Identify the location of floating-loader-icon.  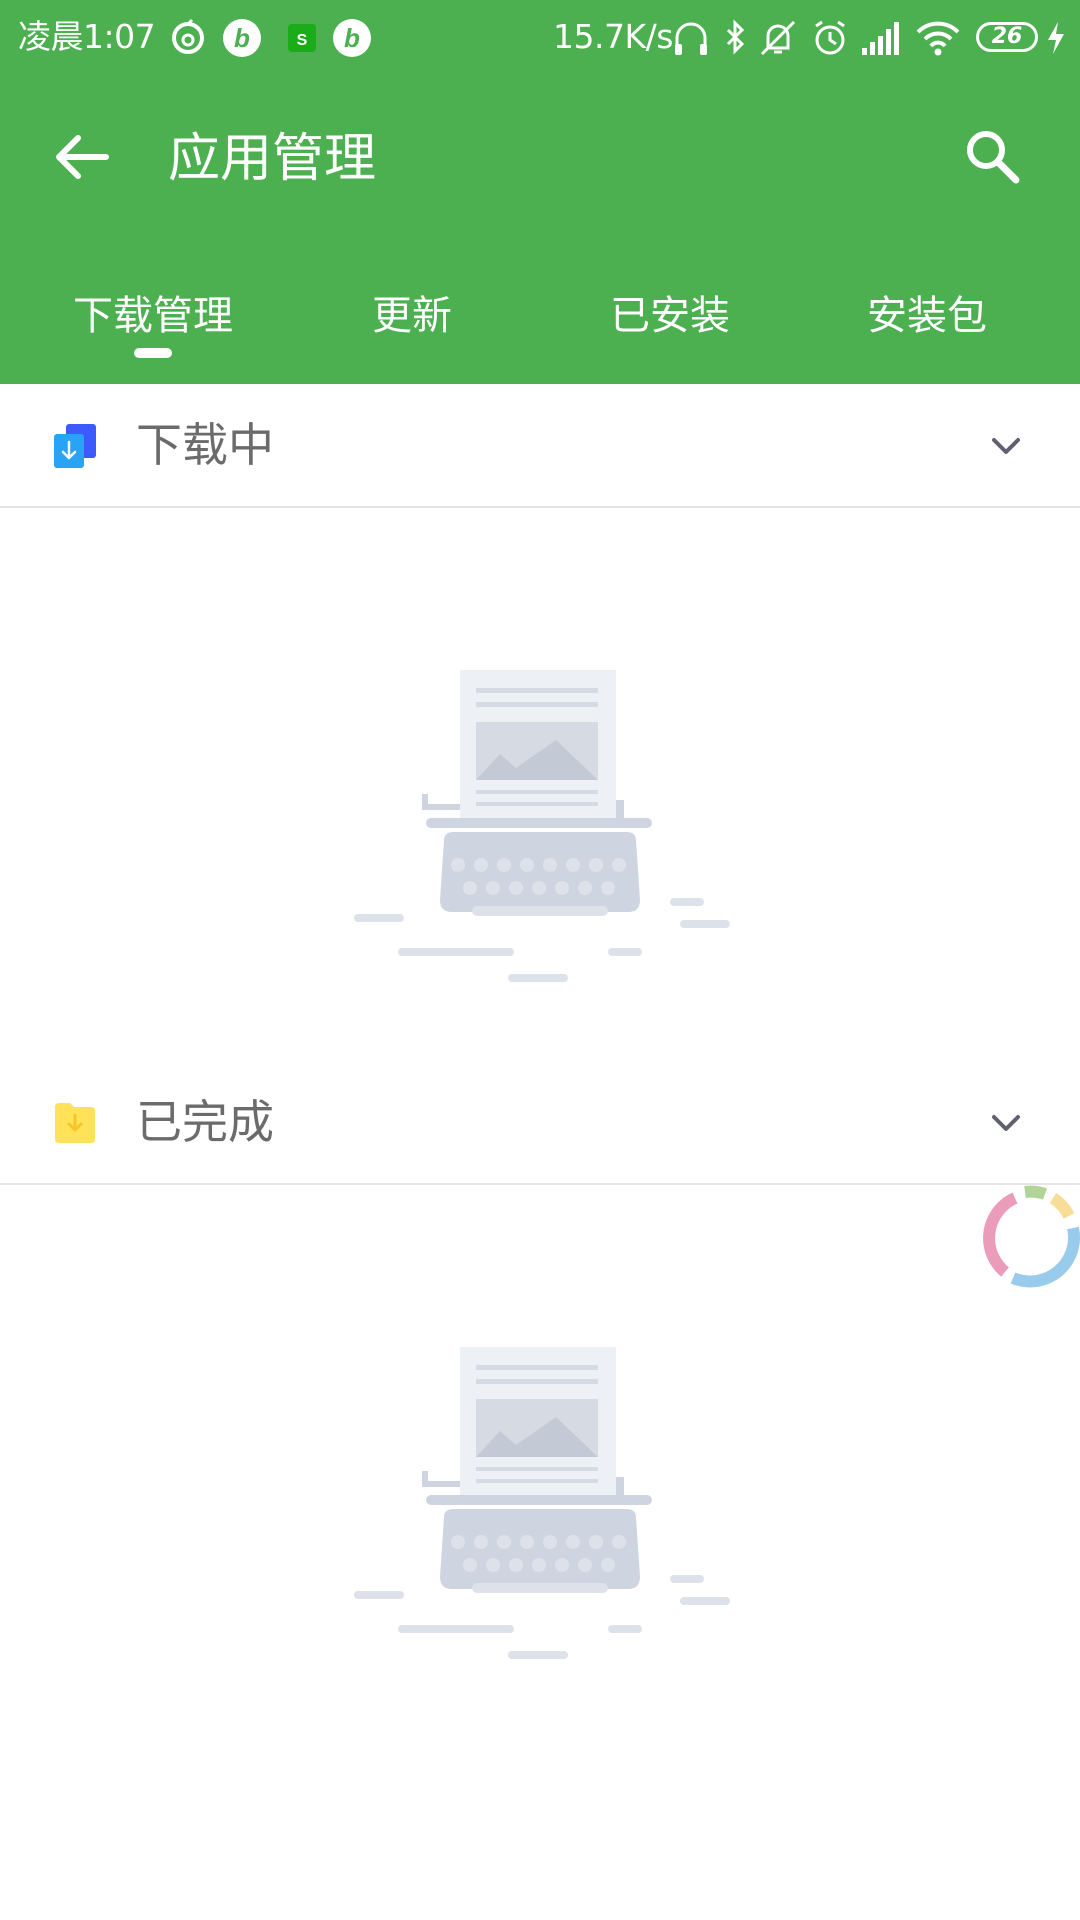
(1027, 1235).